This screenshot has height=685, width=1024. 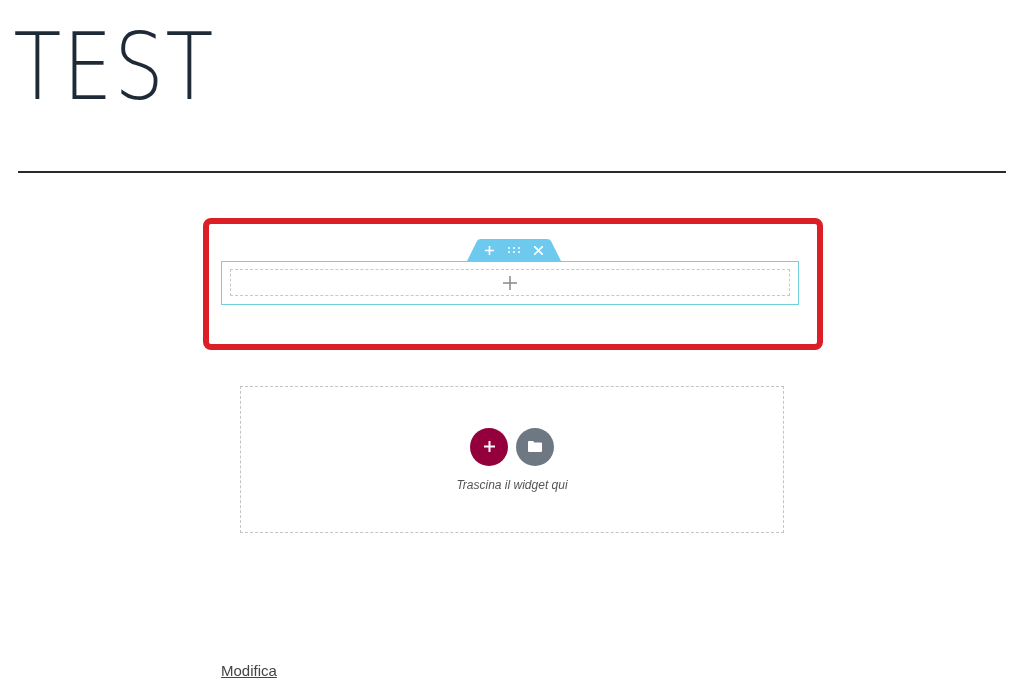 I want to click on add-widget-button, so click(x=489, y=446).